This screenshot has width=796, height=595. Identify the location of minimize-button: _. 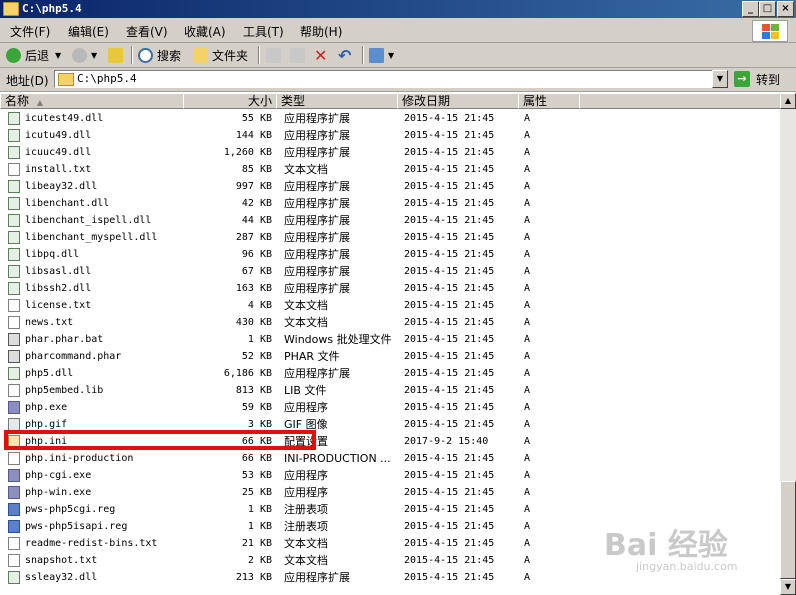
(750, 9).